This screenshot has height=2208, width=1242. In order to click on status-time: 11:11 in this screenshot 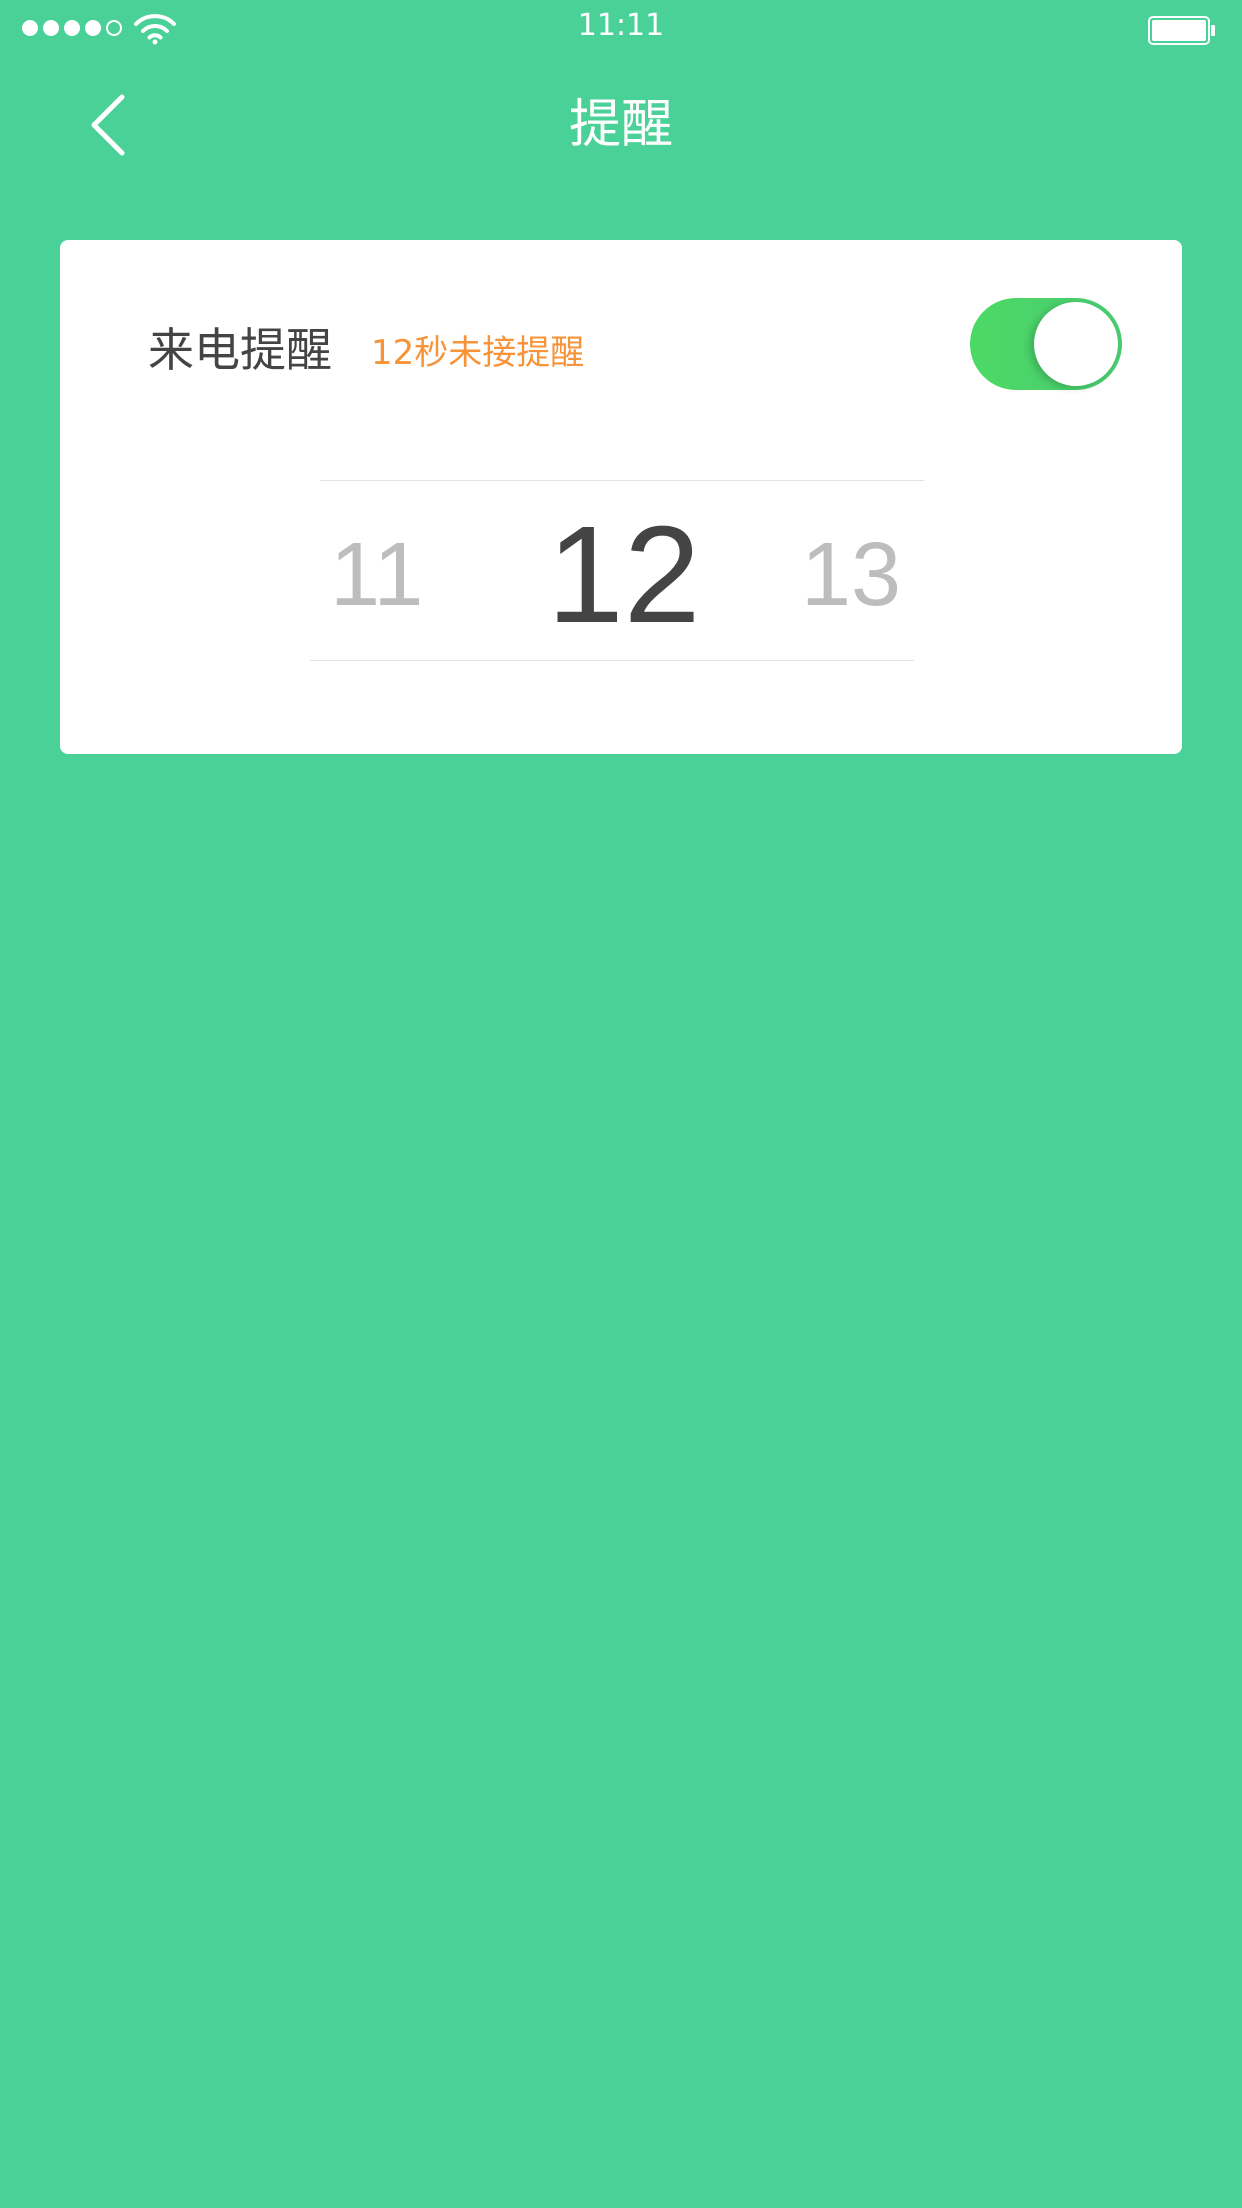, I will do `click(621, 25)`.